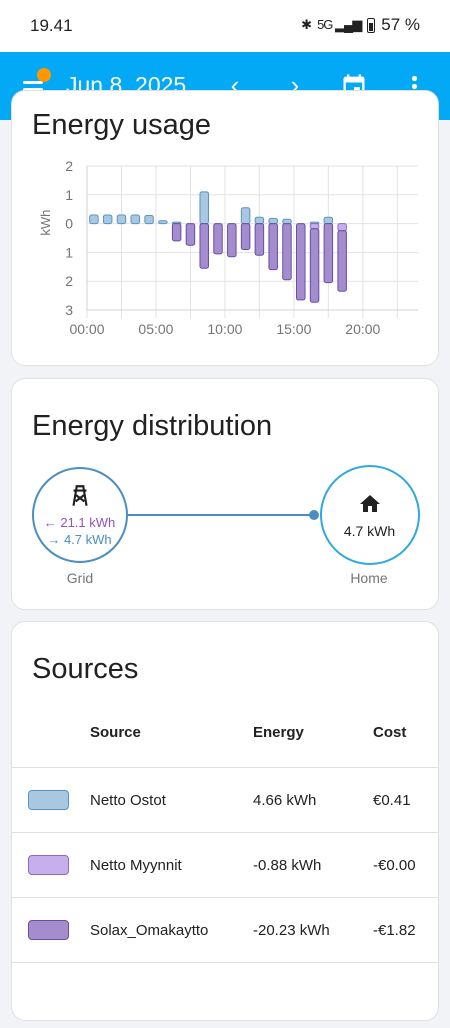 The height and width of the screenshot is (1028, 450). I want to click on y-tick-label: 0, so click(69, 224).